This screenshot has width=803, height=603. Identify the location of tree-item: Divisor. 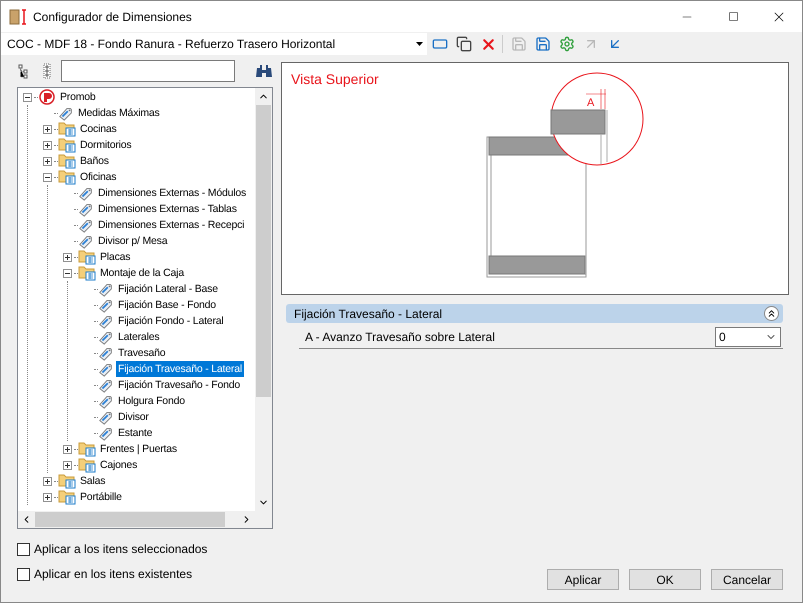
(133, 417).